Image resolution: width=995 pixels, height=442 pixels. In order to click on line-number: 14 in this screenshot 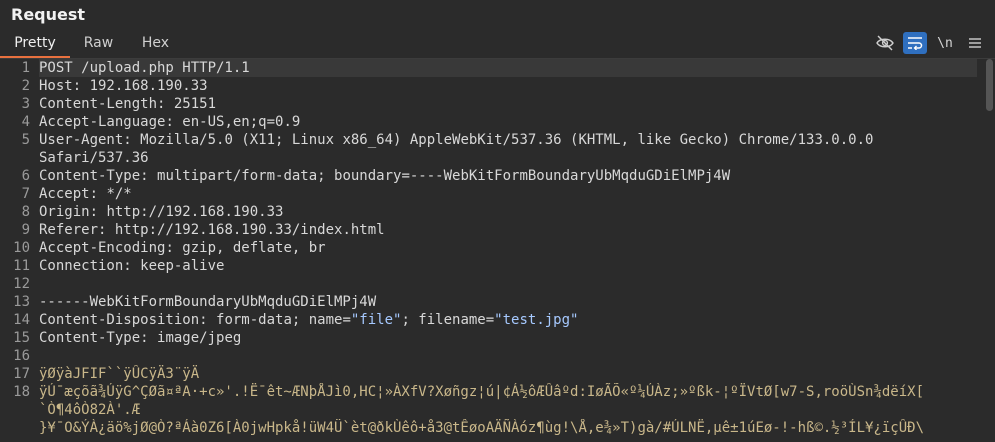, I will do `click(21, 320)`.